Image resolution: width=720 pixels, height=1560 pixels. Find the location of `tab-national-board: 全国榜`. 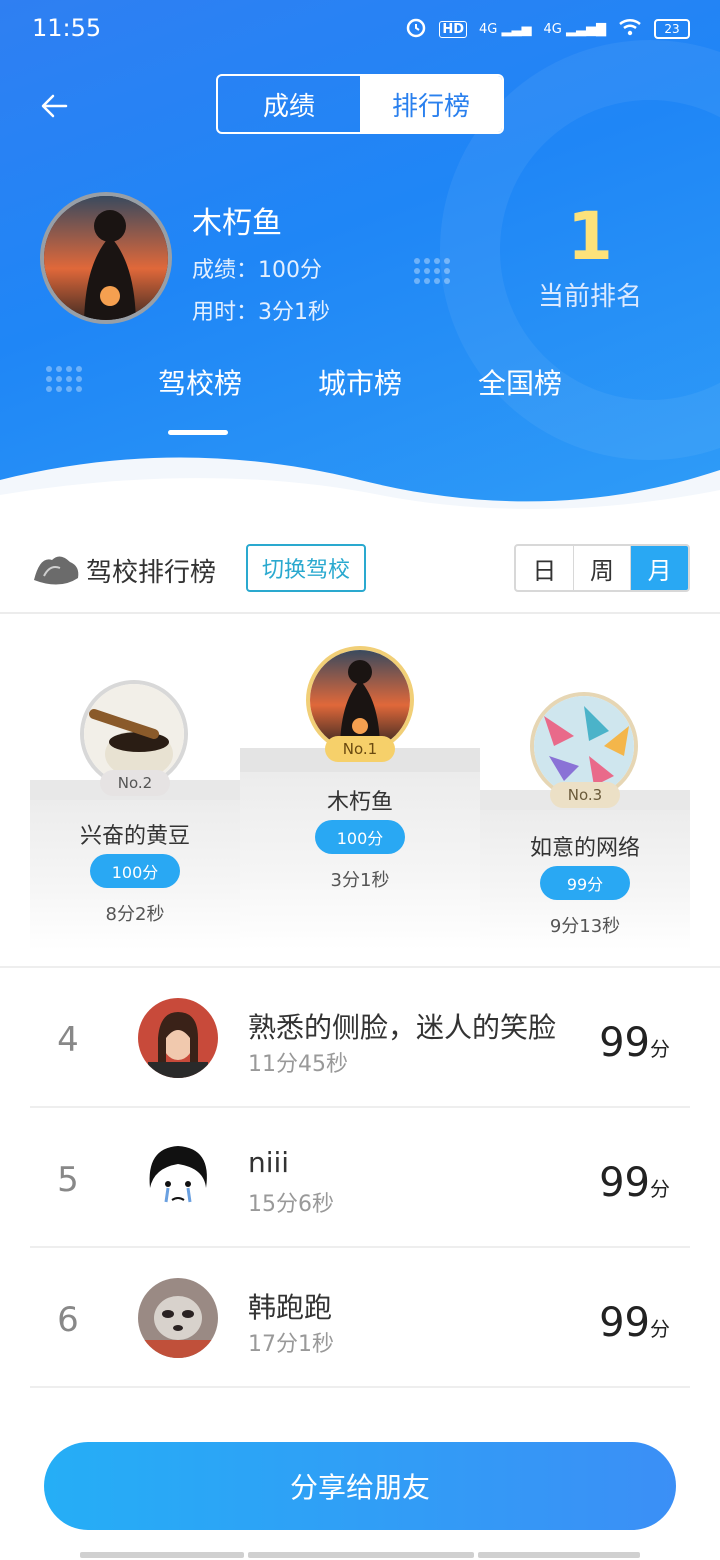

tab-national-board: 全国榜 is located at coordinates (520, 382).